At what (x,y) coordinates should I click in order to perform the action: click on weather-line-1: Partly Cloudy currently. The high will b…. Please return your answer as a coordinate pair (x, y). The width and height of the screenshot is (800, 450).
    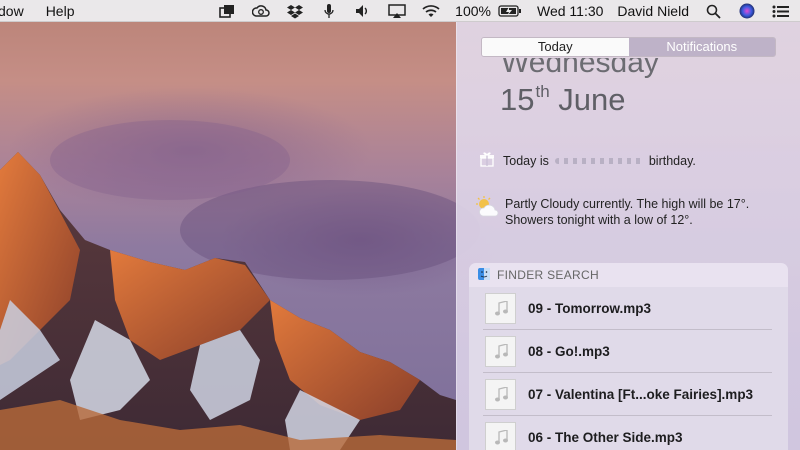
    Looking at the image, I should click on (627, 204).